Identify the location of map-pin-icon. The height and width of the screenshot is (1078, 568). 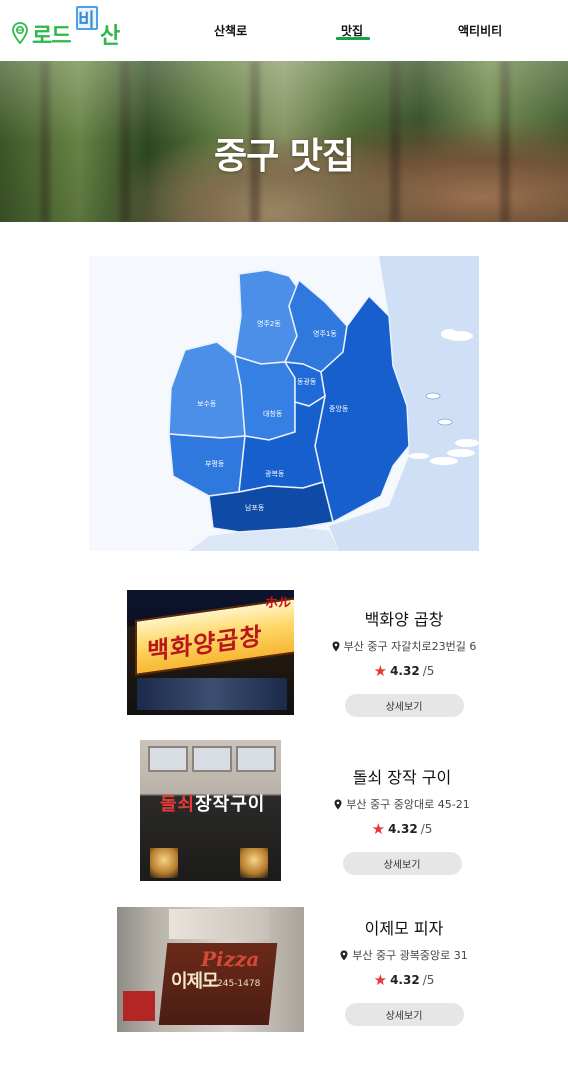
(20, 33).